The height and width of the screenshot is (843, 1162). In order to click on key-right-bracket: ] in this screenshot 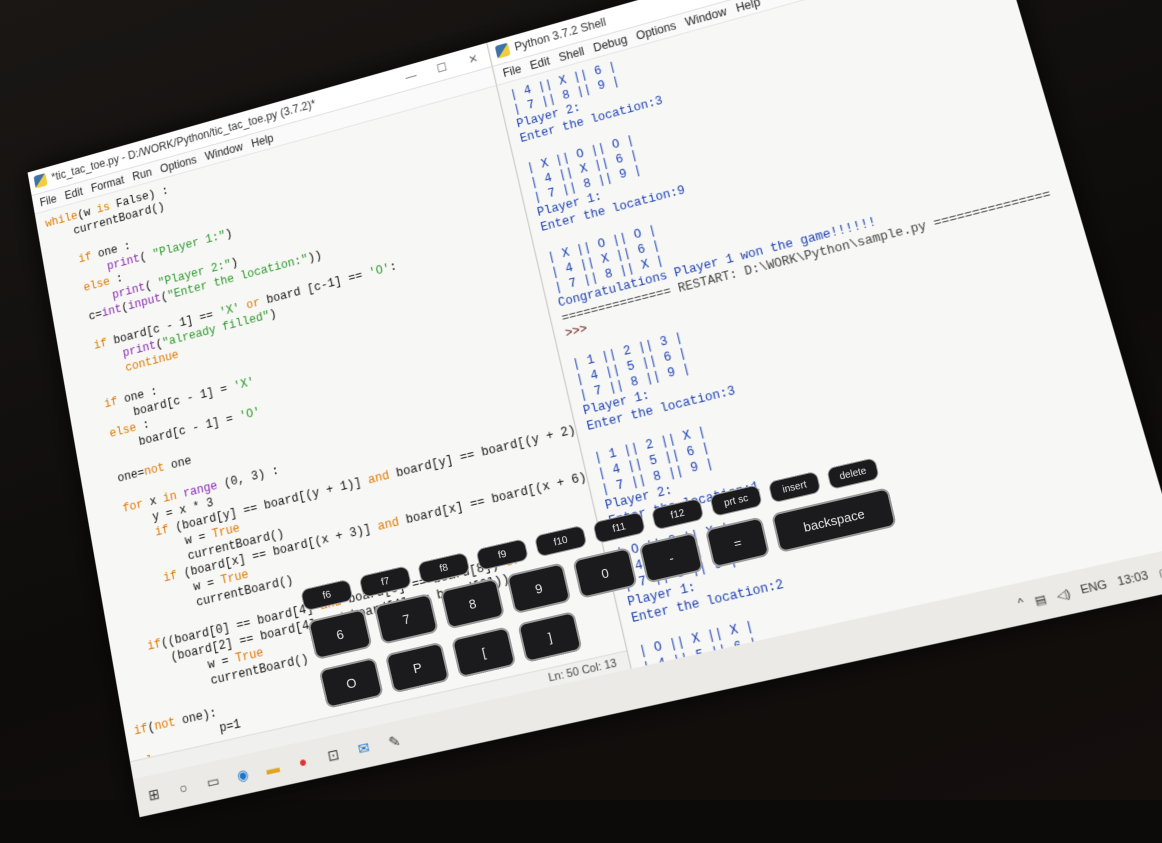, I will do `click(550, 636)`.